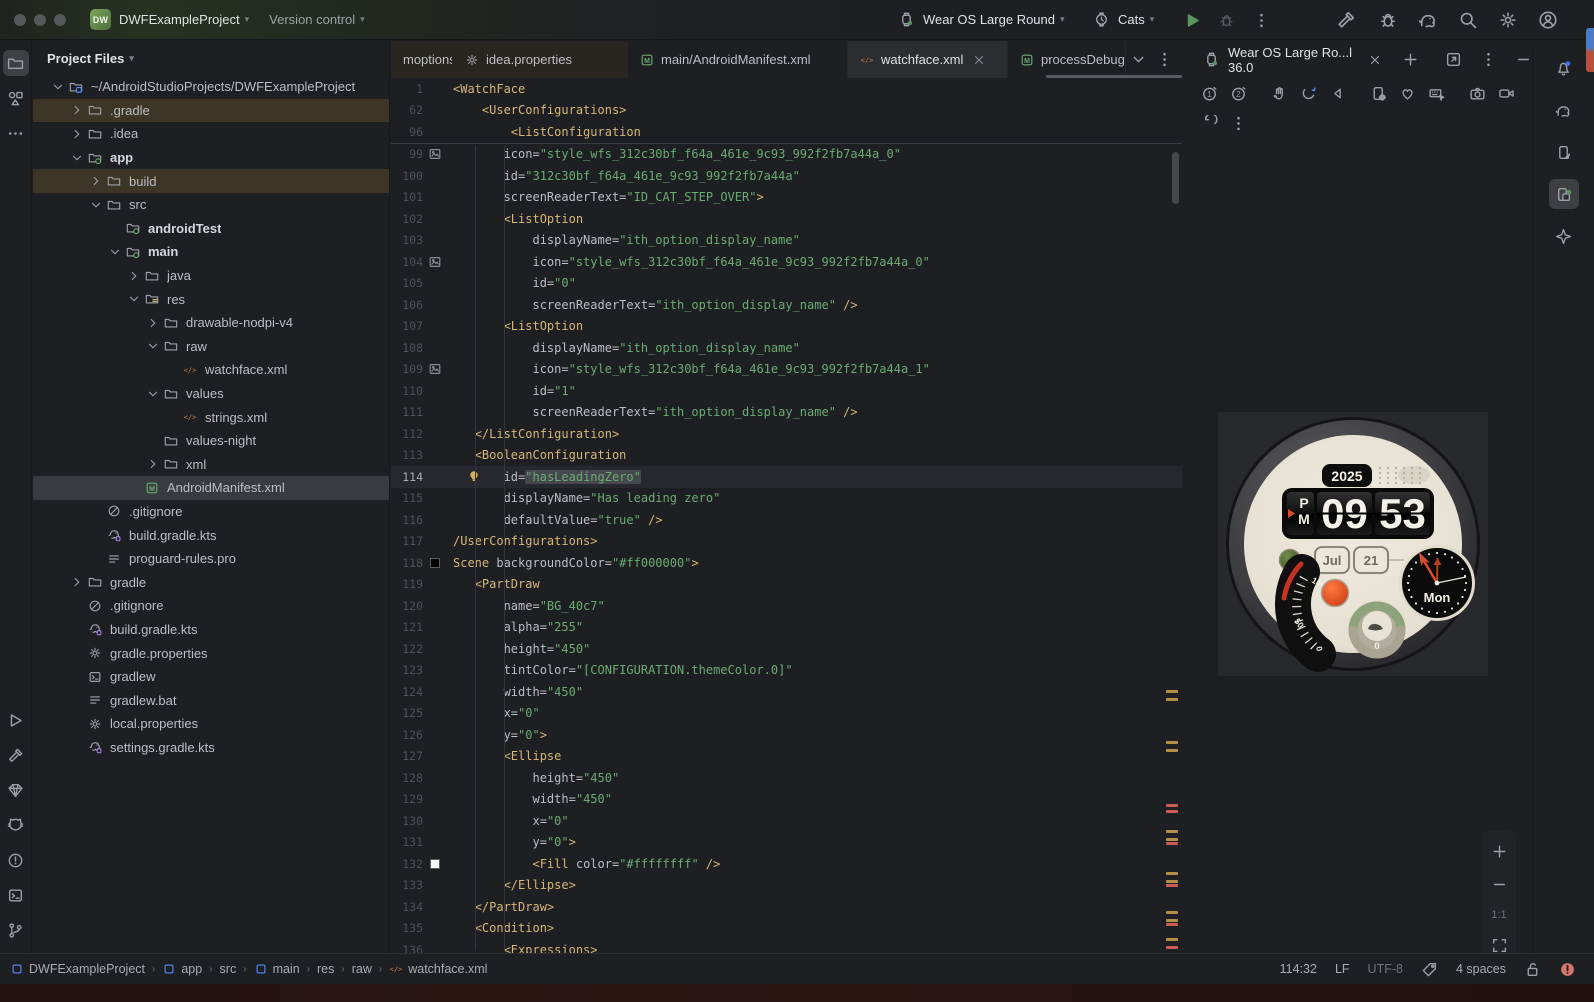 This screenshot has width=1594, height=1002. I want to click on tree-item-java: java, so click(211, 276).